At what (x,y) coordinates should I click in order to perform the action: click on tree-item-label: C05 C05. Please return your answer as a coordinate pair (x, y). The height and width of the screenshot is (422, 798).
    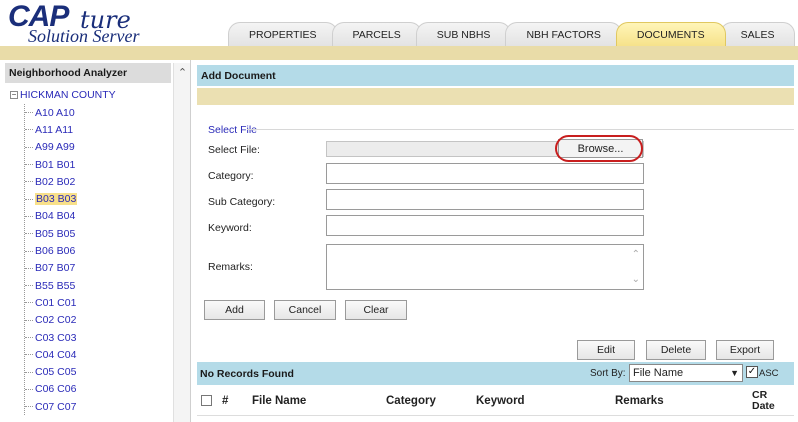
    Looking at the image, I should click on (55, 372).